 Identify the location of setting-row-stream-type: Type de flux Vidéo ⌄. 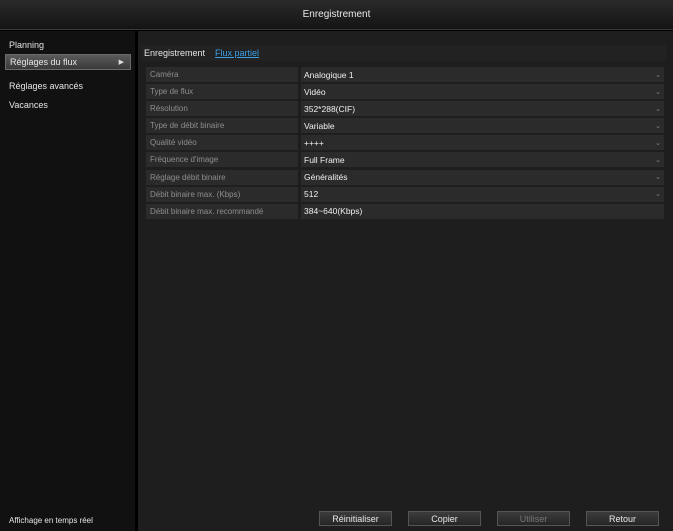
(405, 91).